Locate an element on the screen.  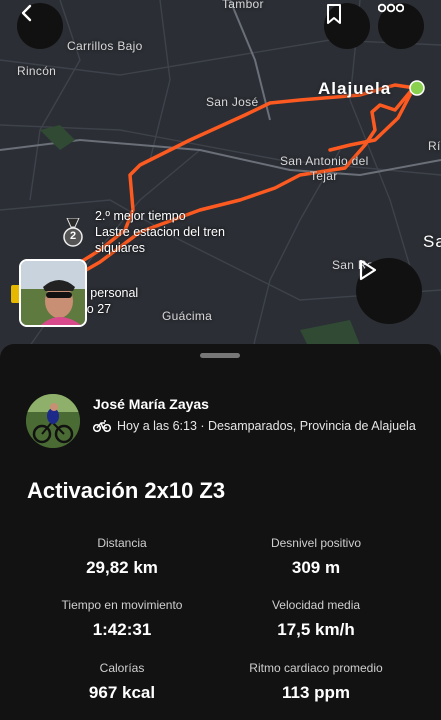
more-options-button is located at coordinates (401, 26).